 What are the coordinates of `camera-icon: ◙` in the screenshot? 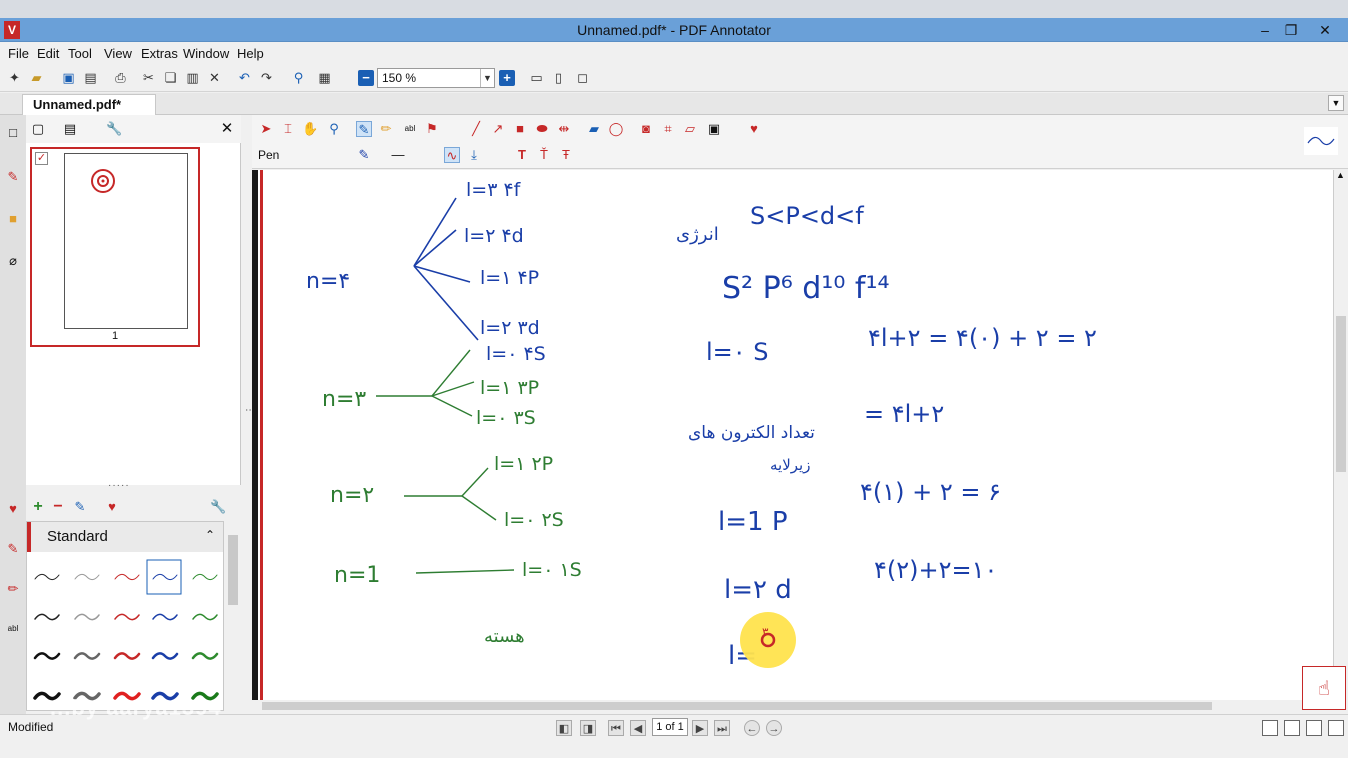 It's located at (646, 129).